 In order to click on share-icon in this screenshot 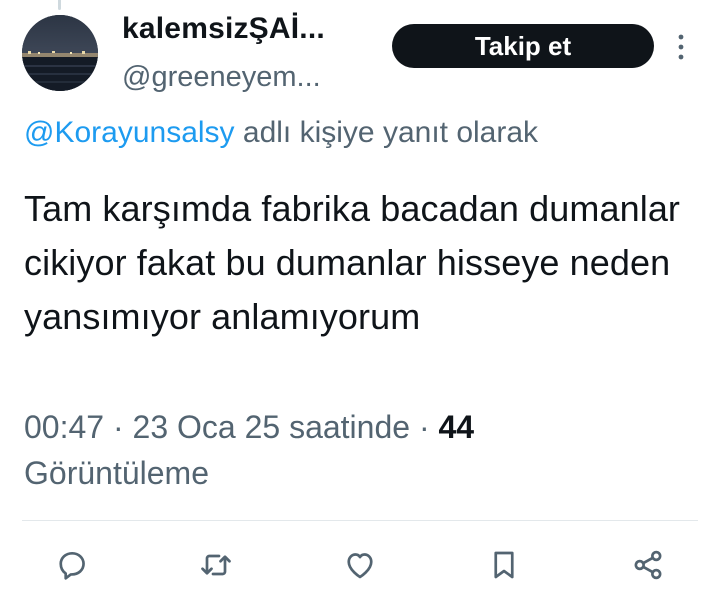, I will do `click(648, 565)`.